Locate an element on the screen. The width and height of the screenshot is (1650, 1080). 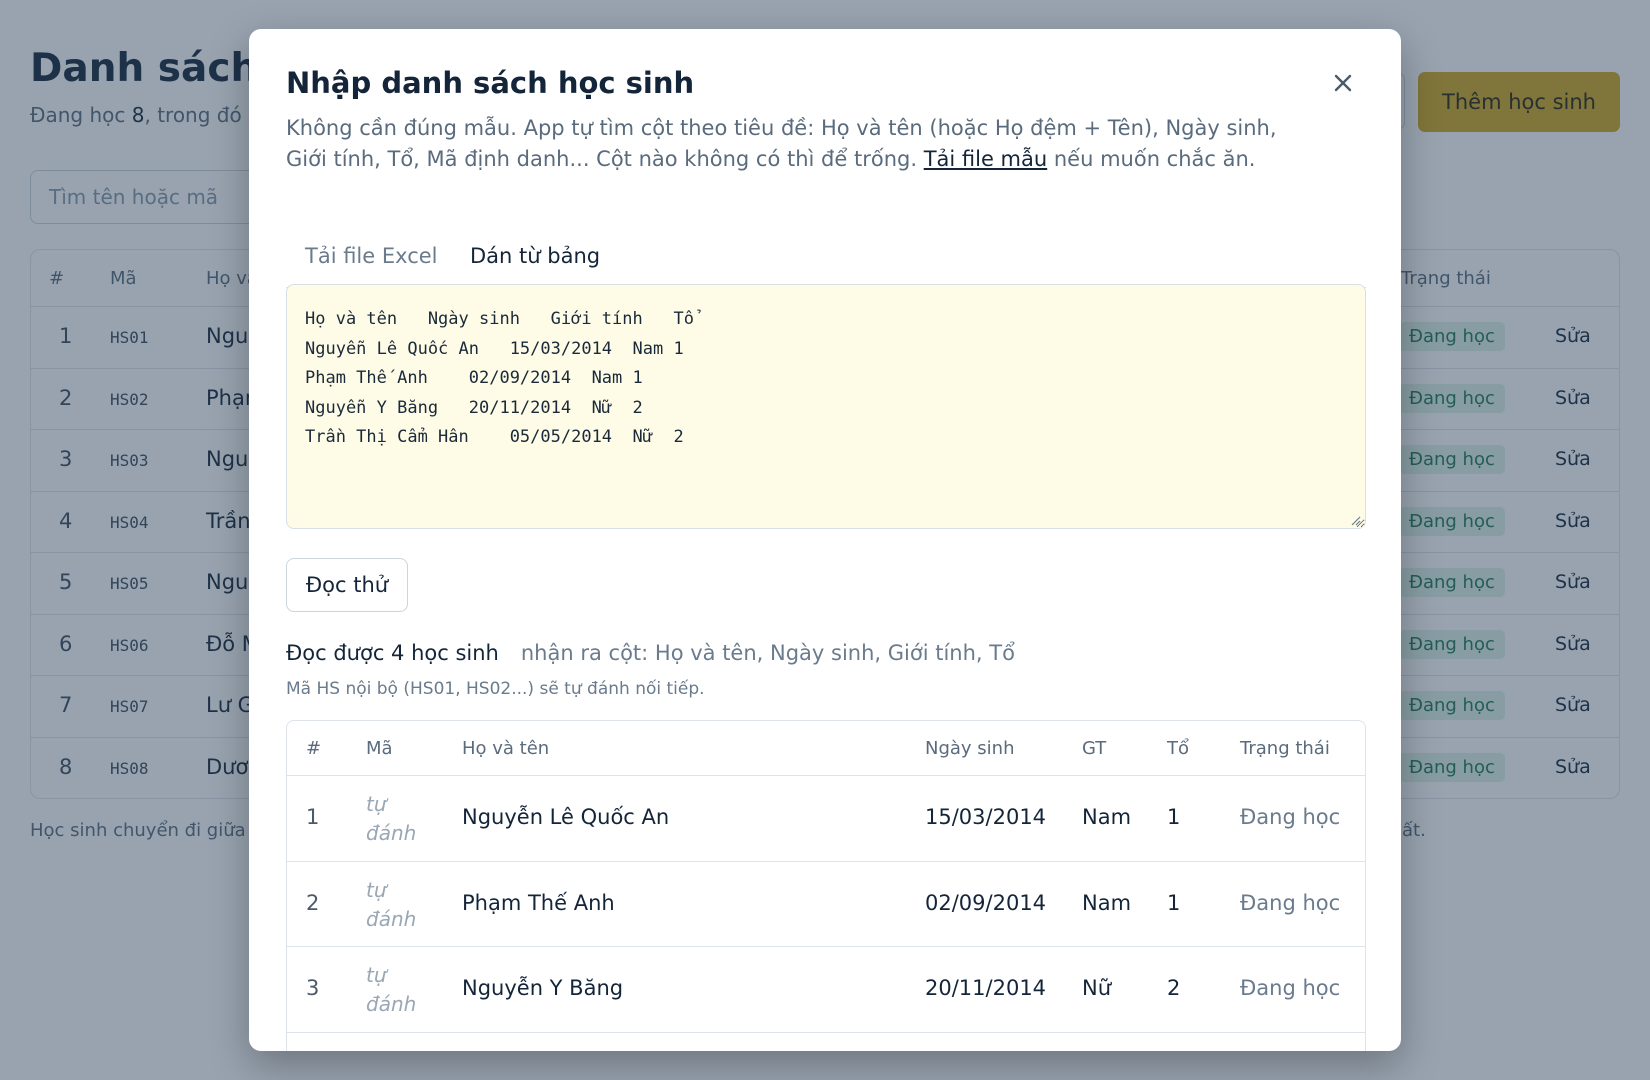
modal-title: Nhập danh sách học sinh is located at coordinates (490, 83).